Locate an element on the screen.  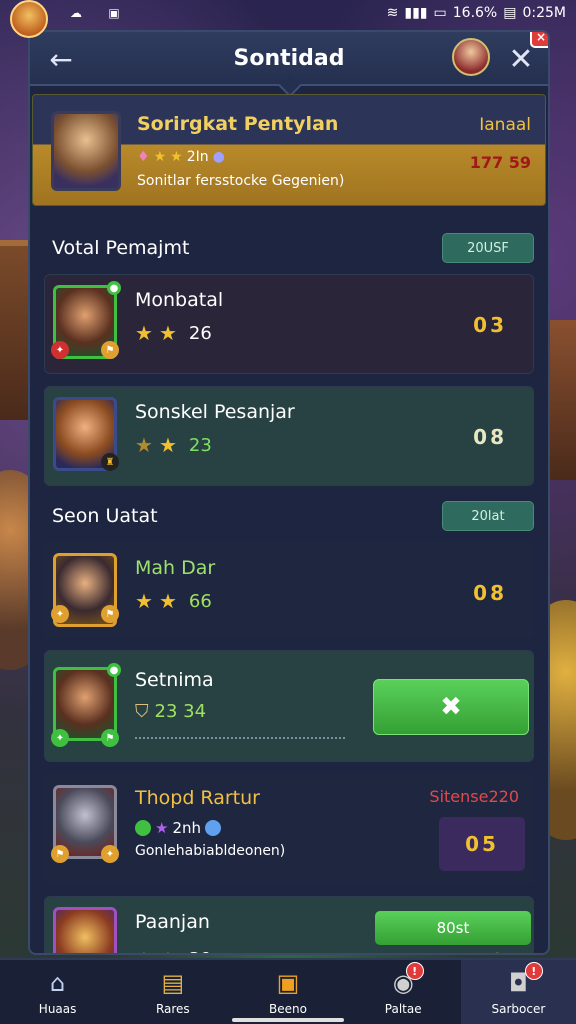
card-icon: ▤ is located at coordinates (173, 983).